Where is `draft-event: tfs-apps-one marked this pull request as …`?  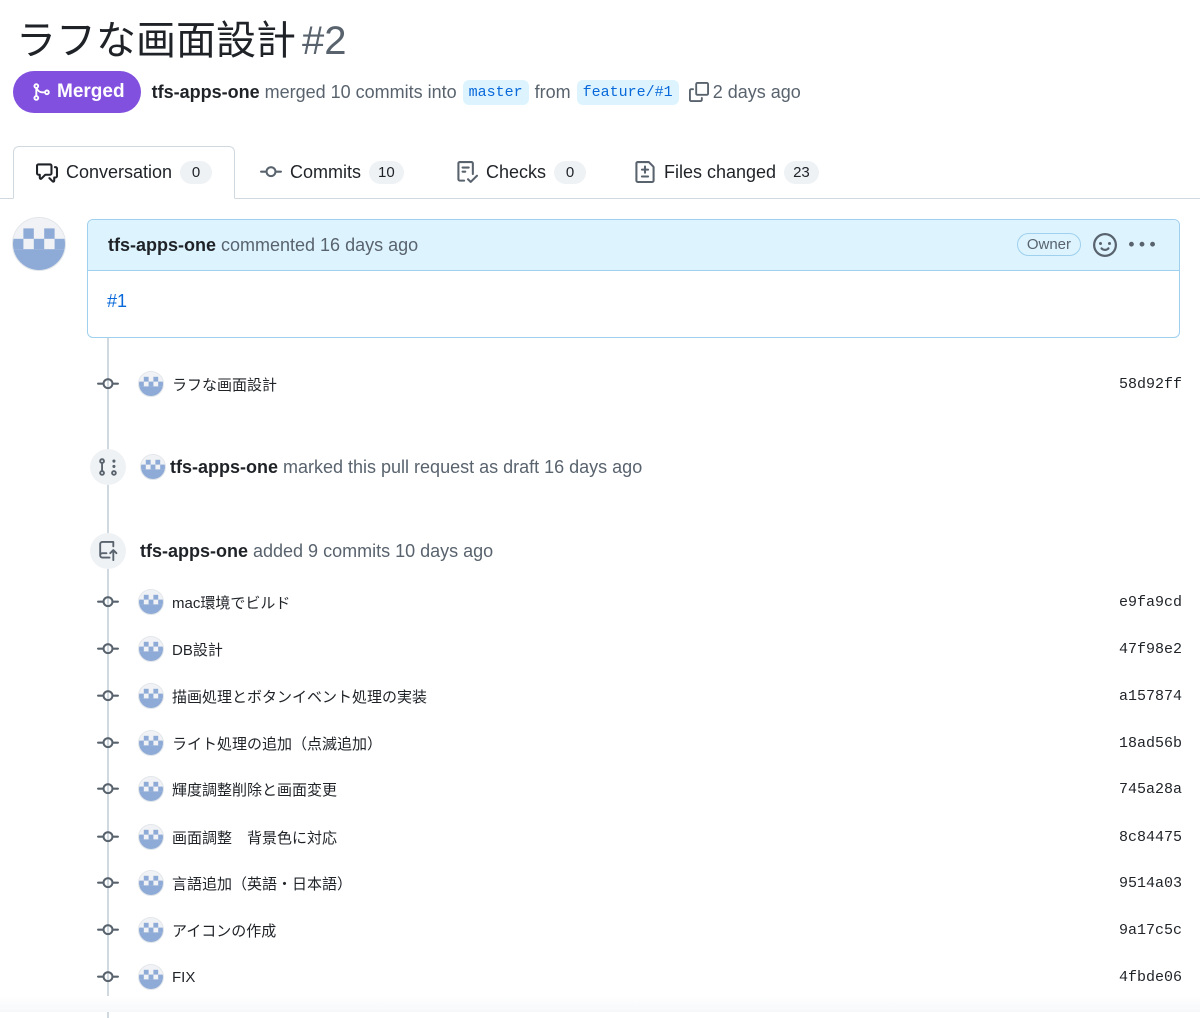
draft-event: tfs-apps-one marked this pull request as … is located at coordinates (366, 467).